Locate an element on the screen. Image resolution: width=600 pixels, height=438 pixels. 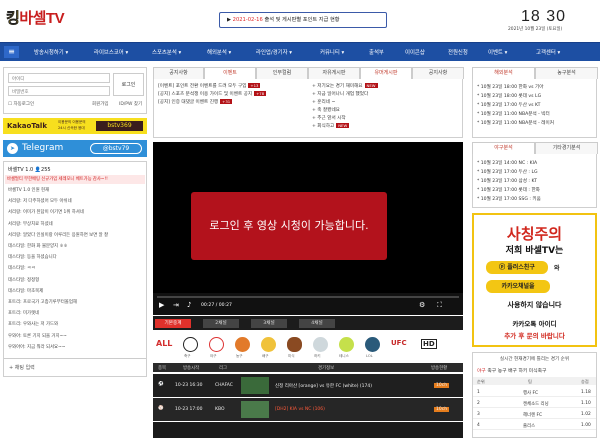
tab-event: 이벤트 is located at coordinates (230, 73).